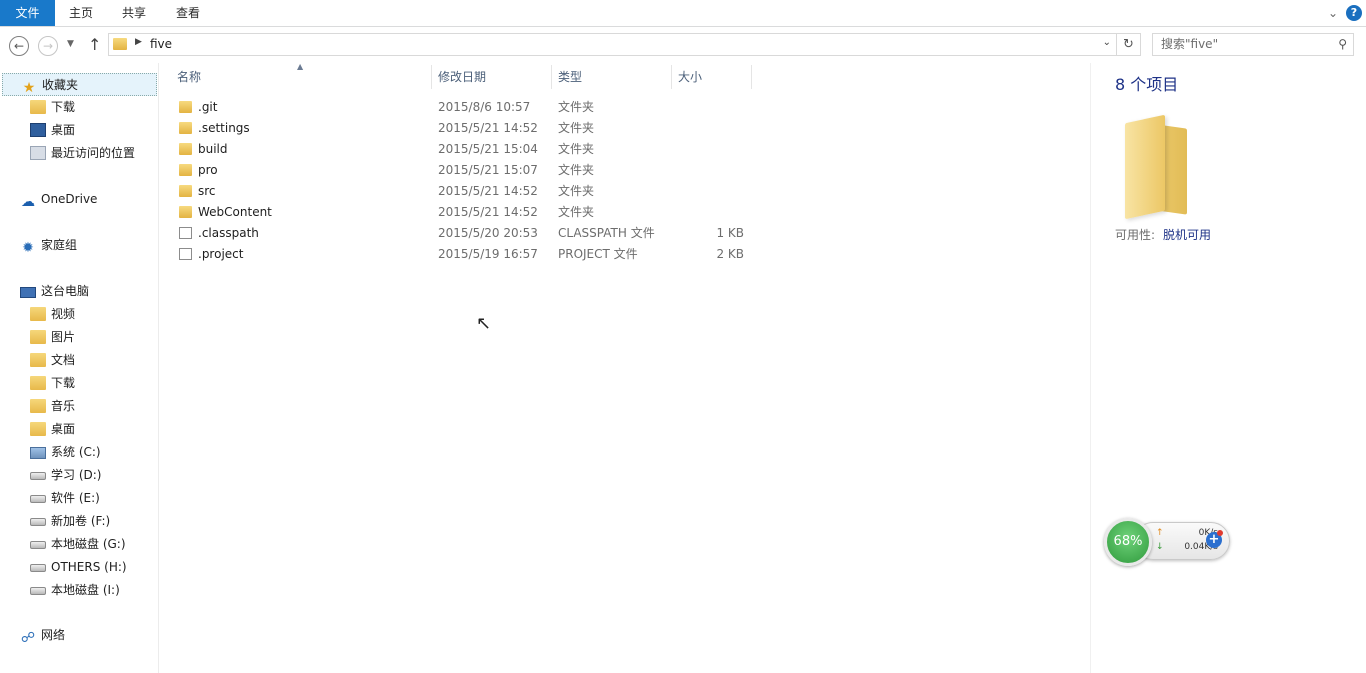 The width and height of the screenshot is (1366, 673). What do you see at coordinates (161, 44) in the screenshot?
I see `address-path-segment: five` at bounding box center [161, 44].